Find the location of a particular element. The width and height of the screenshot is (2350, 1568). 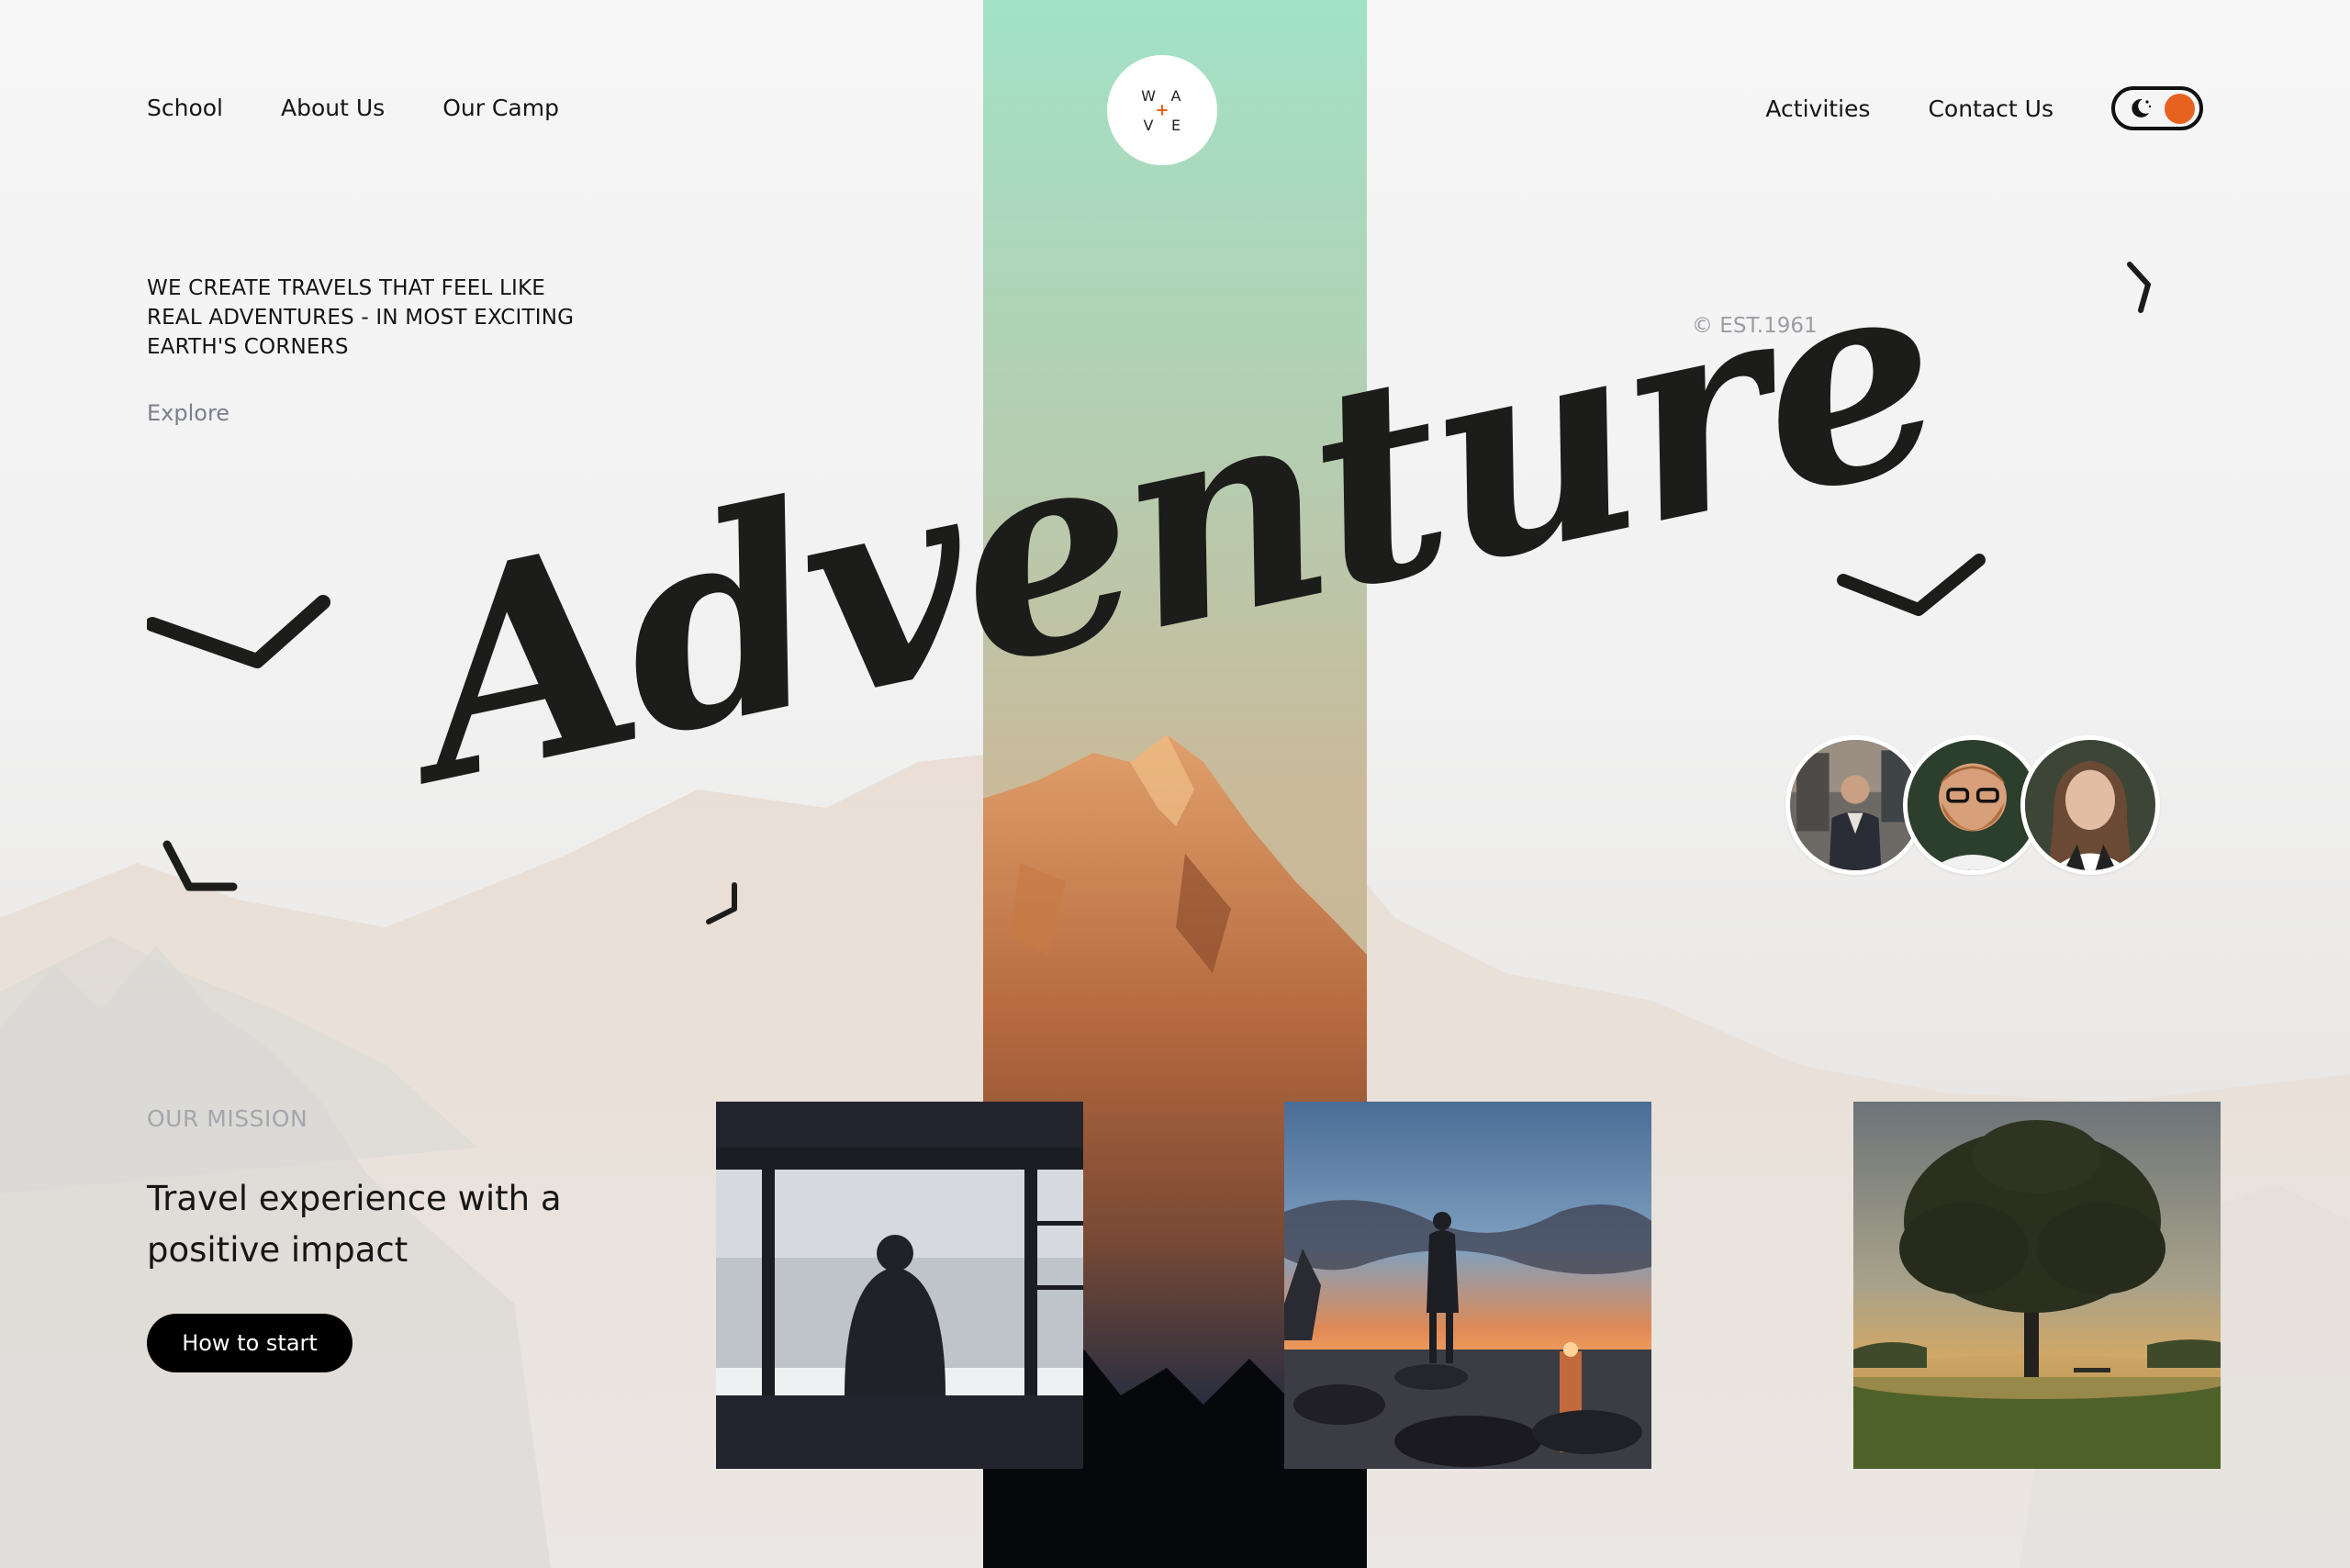

brush-tick-small is located at coordinates (721, 903).